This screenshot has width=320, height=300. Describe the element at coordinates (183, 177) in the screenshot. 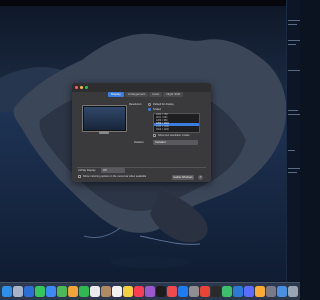

I see `gather-windows-button: Gather Windows` at that location.